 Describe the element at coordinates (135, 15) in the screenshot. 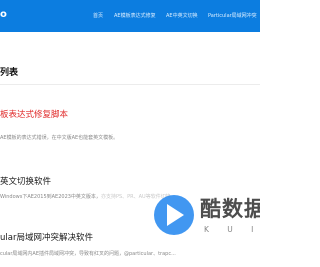

I see `nav-ae-expression-fix: AE模板表达式修复` at that location.